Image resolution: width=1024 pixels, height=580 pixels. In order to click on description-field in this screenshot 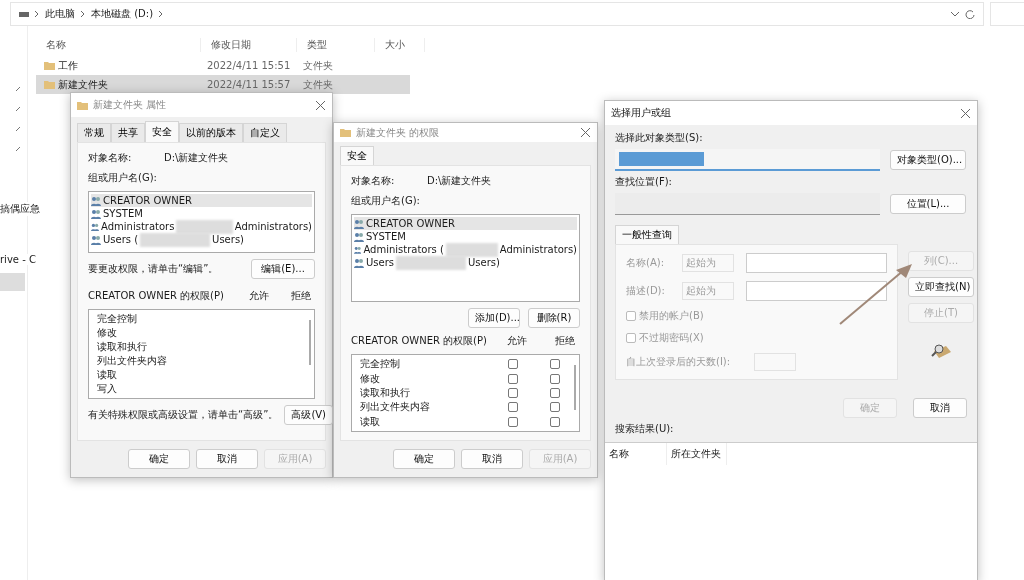, I will do `click(816, 291)`.